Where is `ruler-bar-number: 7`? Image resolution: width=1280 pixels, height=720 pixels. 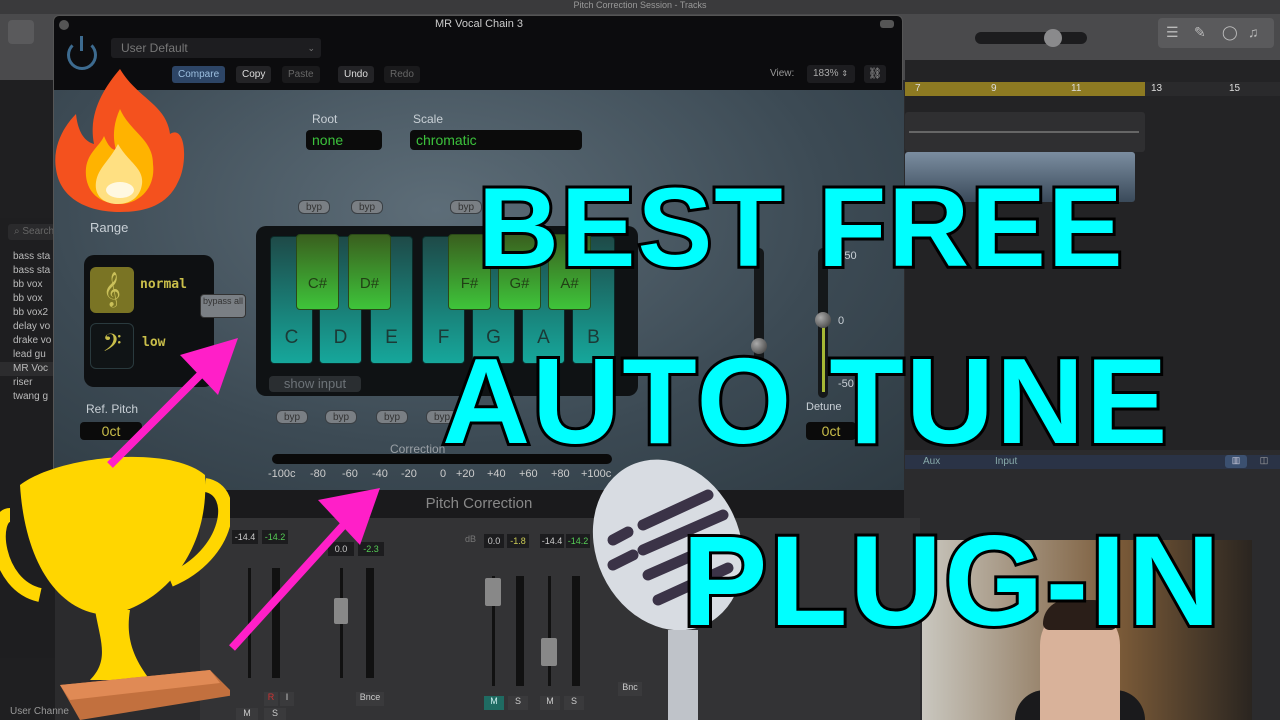 ruler-bar-number: 7 is located at coordinates (918, 88).